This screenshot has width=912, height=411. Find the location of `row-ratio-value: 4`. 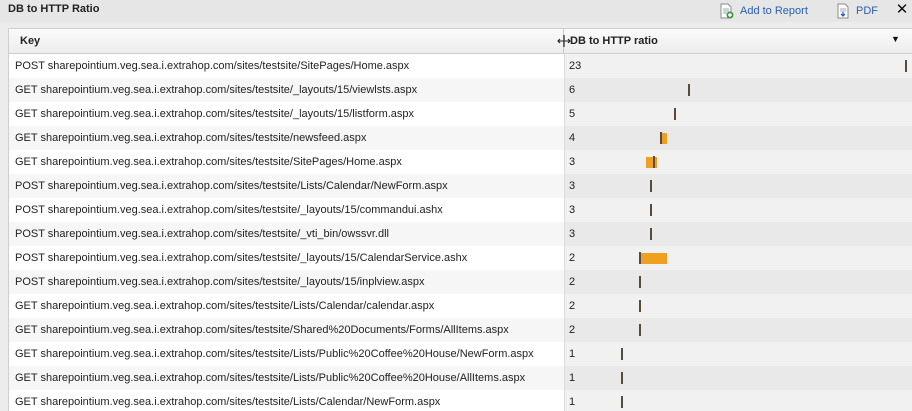

row-ratio-value: 4 is located at coordinates (572, 138).